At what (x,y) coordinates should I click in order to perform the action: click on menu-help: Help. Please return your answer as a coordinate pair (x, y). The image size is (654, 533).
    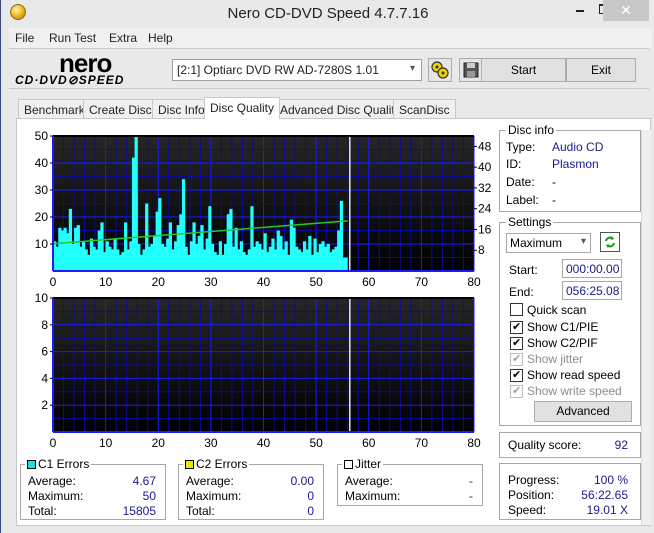
    Looking at the image, I should click on (160, 38).